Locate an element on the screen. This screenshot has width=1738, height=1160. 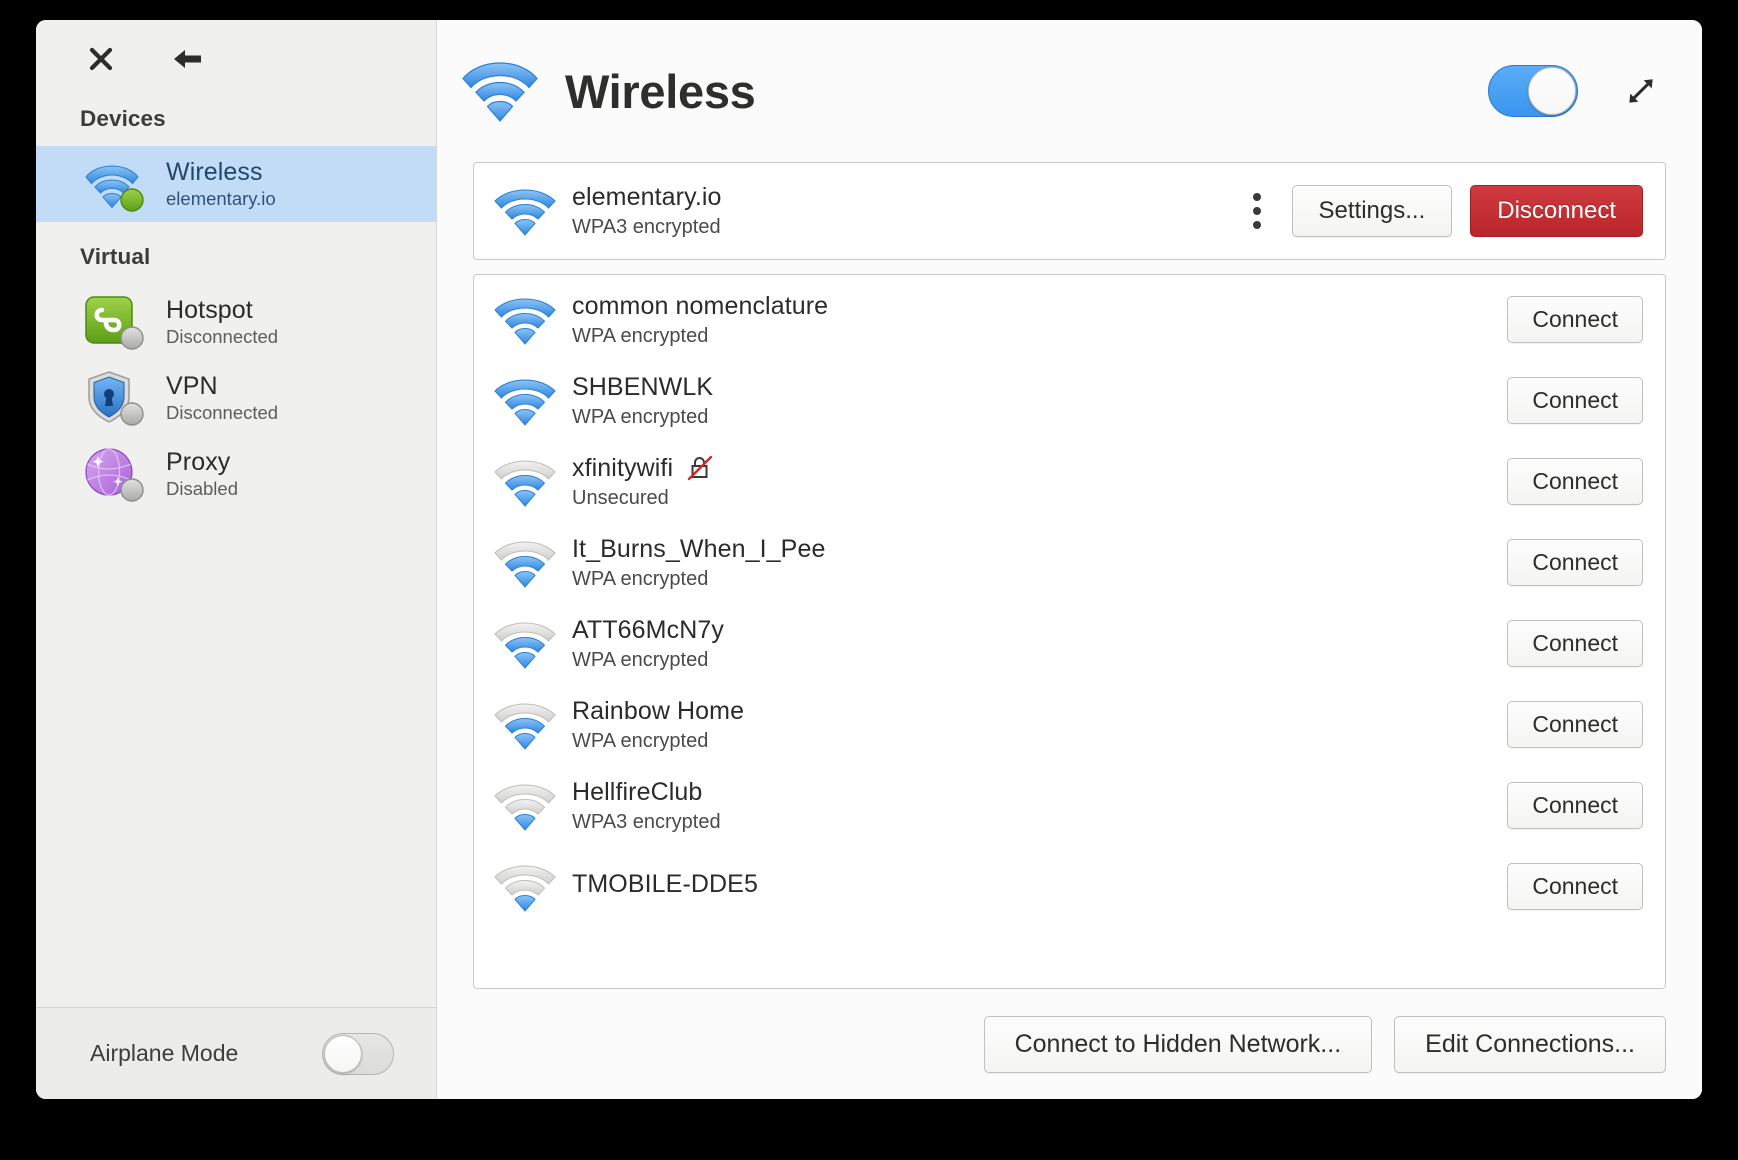
sidebar-item-proxy-label: Proxy is located at coordinates (198, 462).